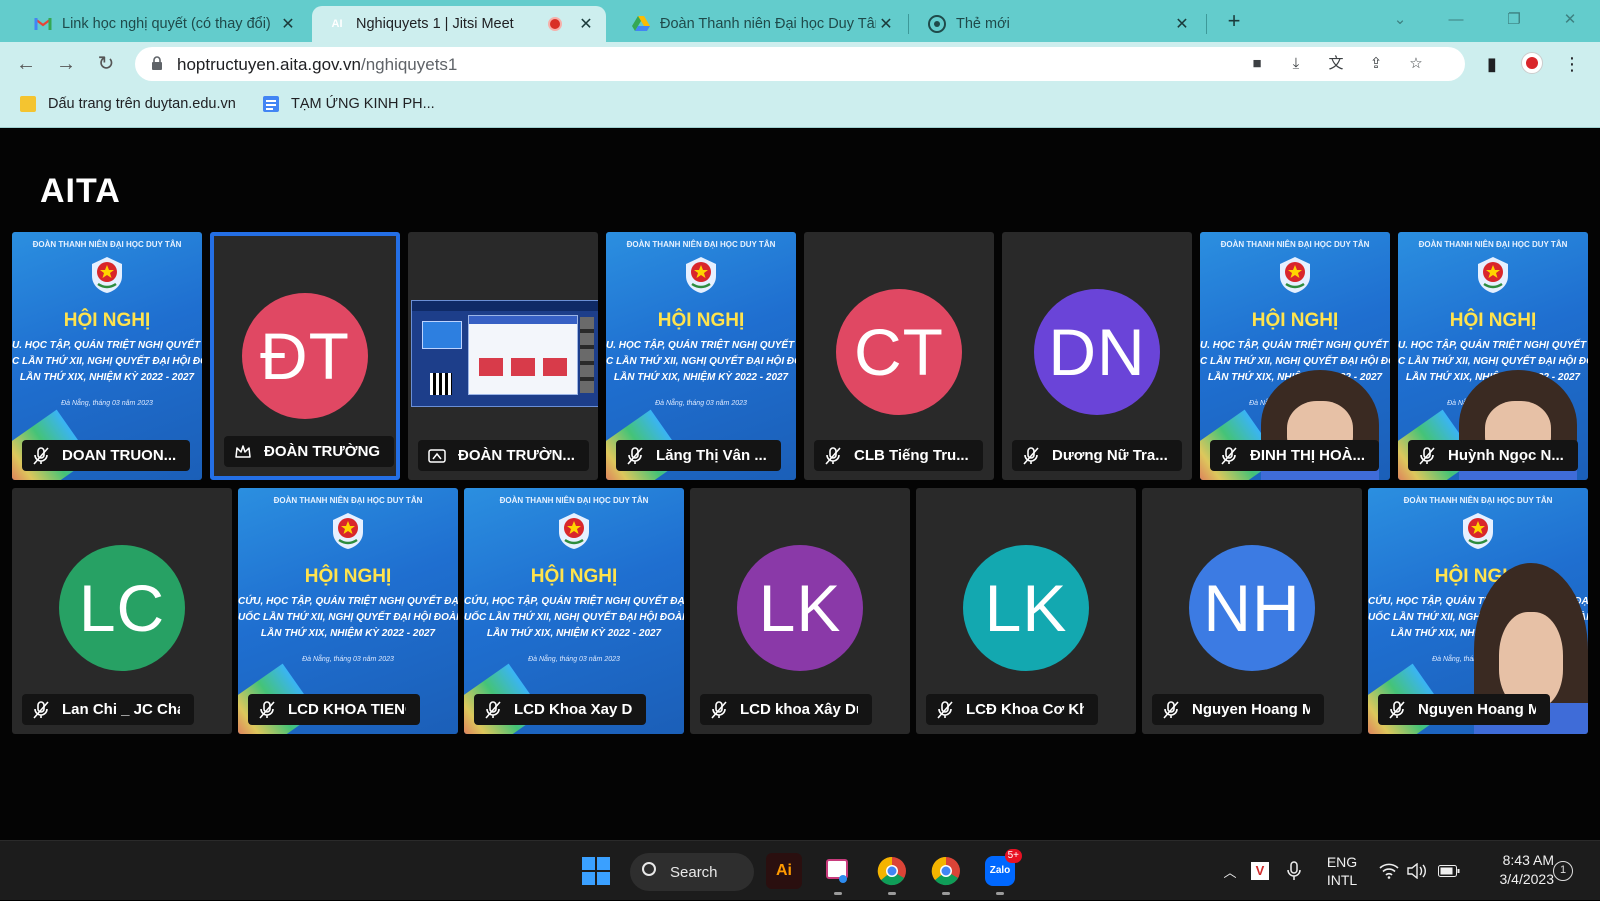  Describe the element at coordinates (1456, 20) in the screenshot. I see `minimize-icon: —` at that location.